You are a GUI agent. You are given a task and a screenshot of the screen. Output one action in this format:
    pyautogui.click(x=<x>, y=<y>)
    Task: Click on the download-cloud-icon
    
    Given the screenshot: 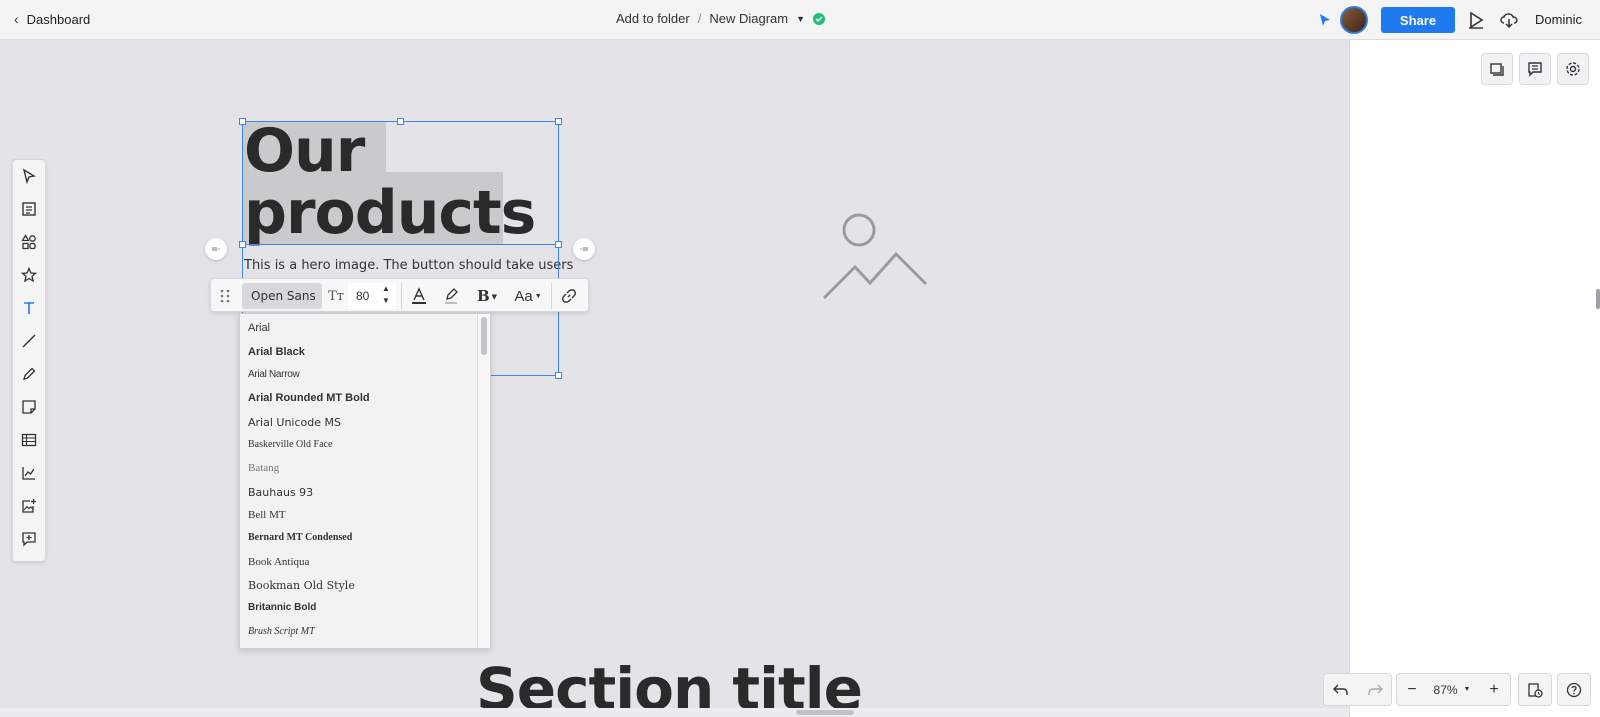 What is the action you would take?
    pyautogui.click(x=1509, y=20)
    